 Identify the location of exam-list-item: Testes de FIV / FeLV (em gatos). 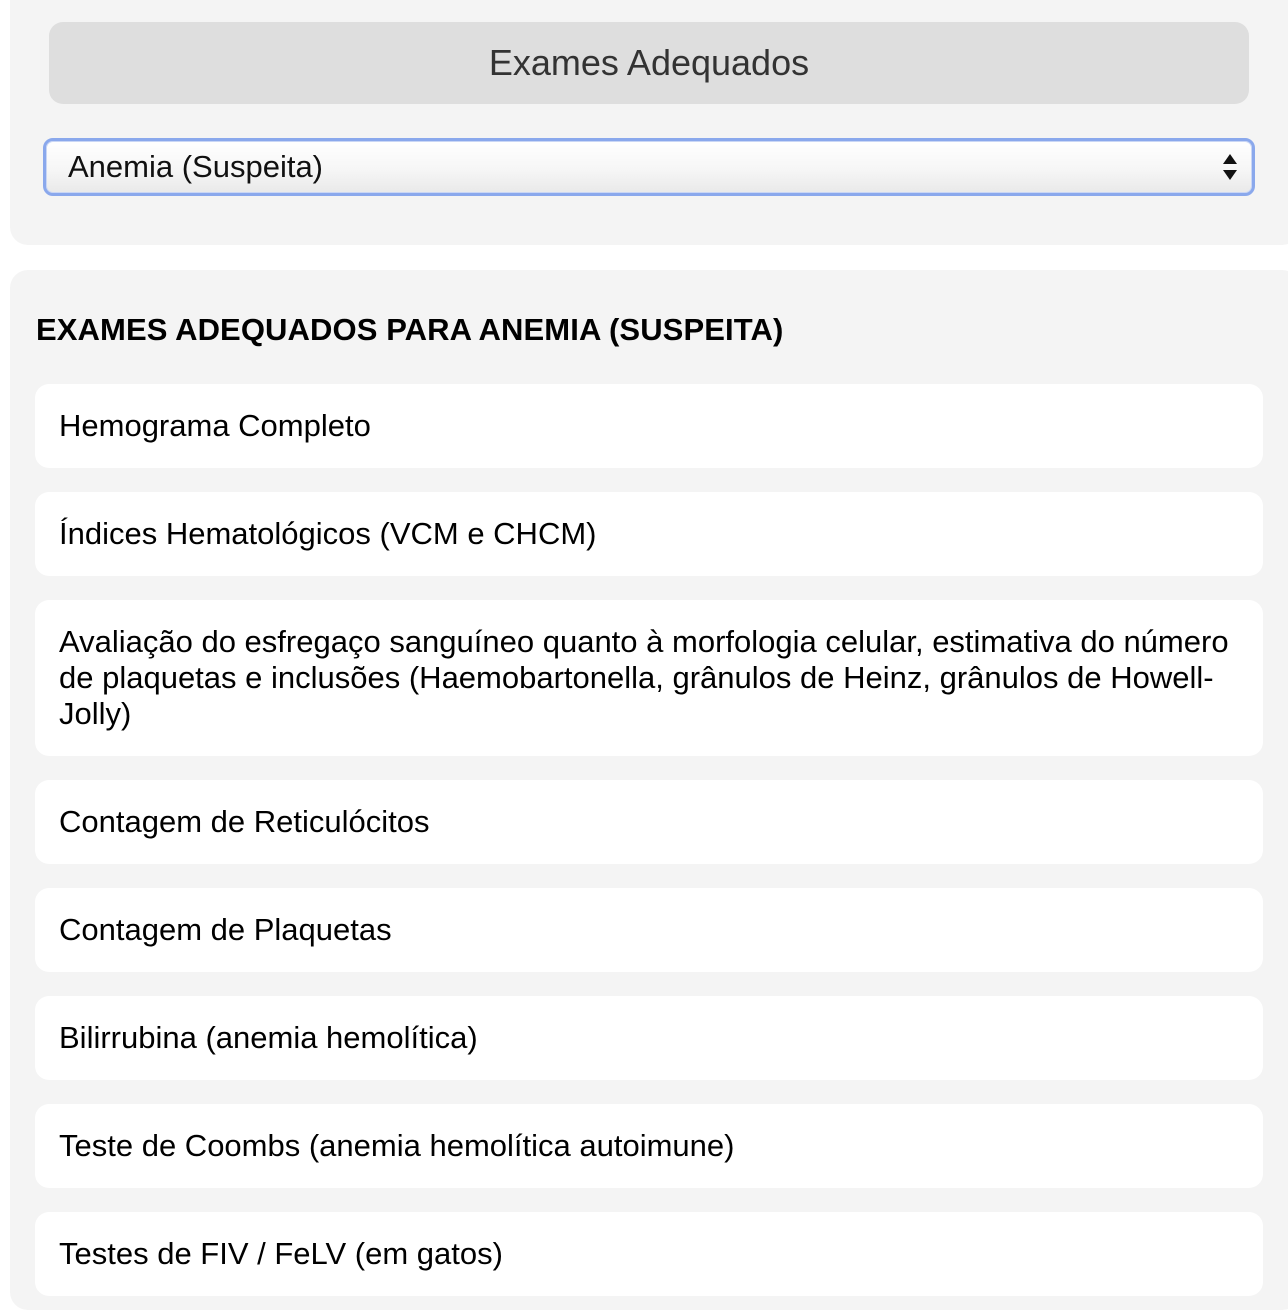
(649, 1254).